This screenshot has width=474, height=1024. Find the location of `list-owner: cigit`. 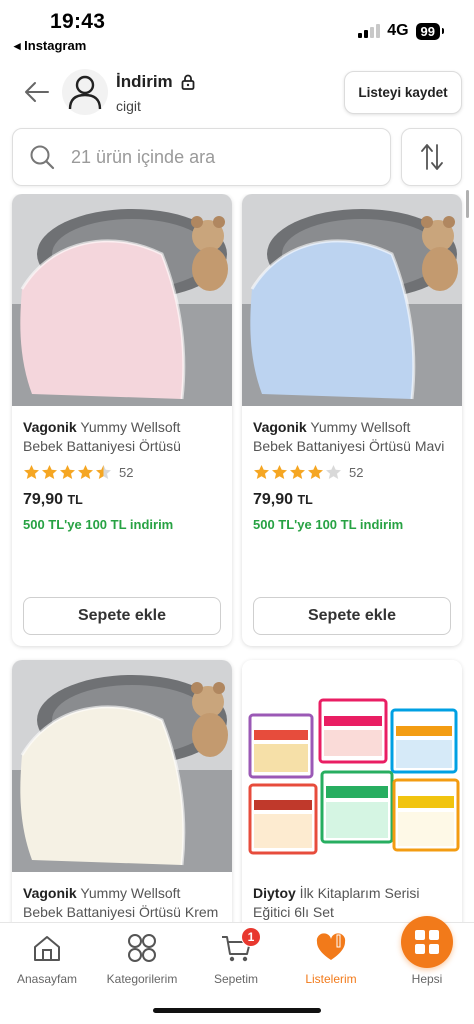

list-owner: cigit is located at coordinates (128, 106).